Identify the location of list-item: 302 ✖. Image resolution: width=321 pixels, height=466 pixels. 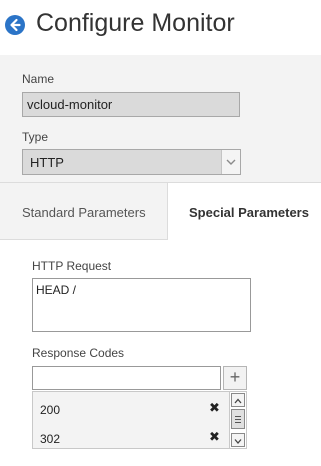
(131, 437).